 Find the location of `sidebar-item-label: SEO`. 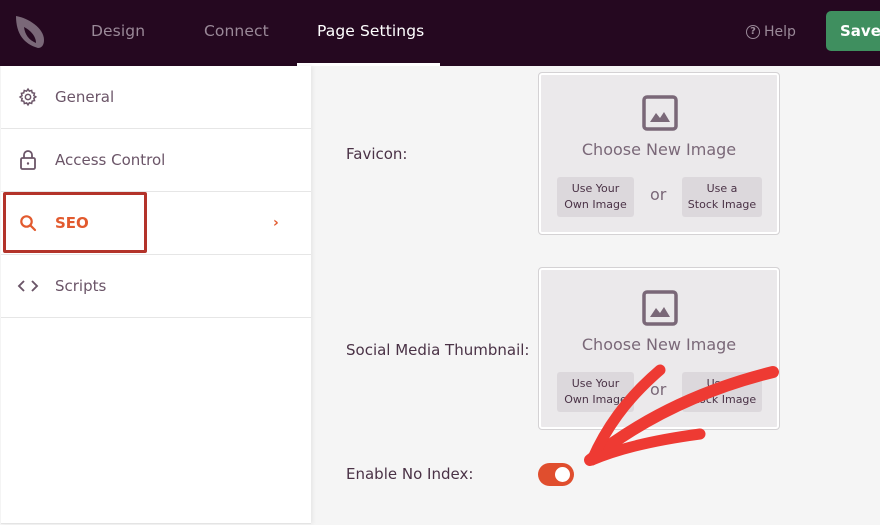

sidebar-item-label: SEO is located at coordinates (72, 223).